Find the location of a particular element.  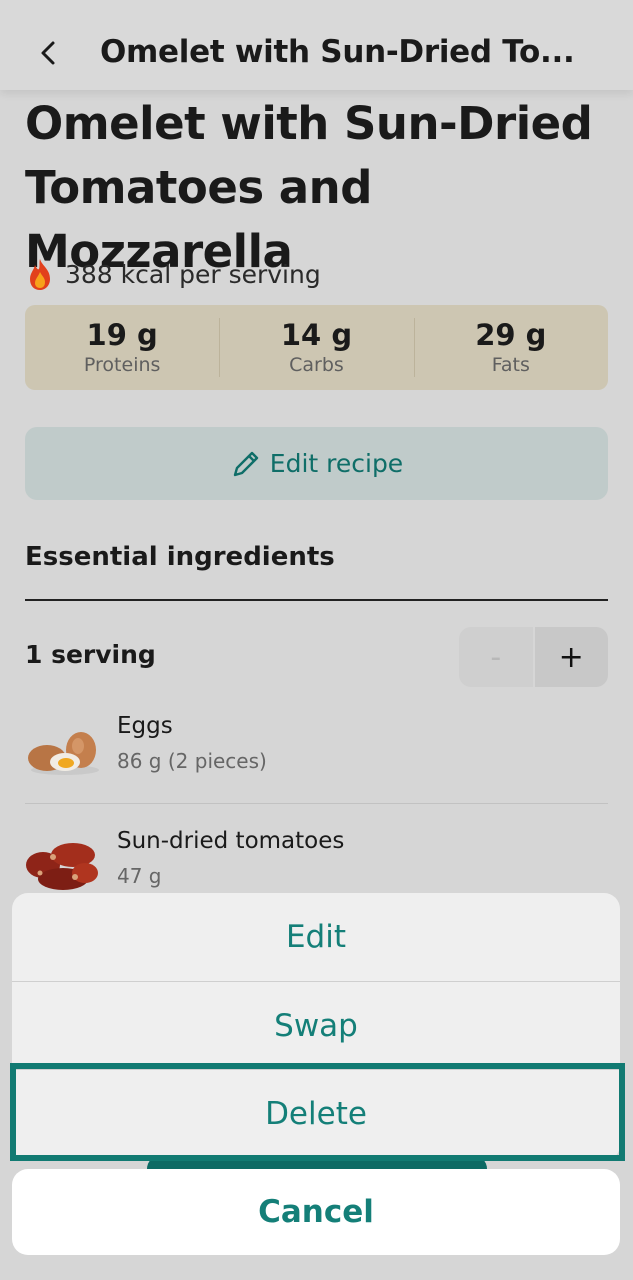

macro-fats: 29 g Fats is located at coordinates (510, 347).